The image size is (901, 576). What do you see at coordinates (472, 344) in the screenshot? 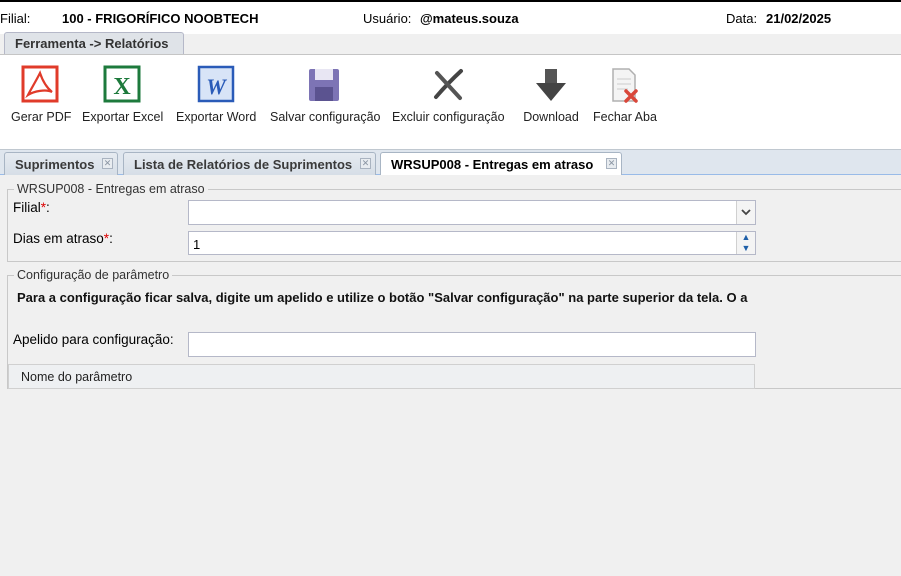
I see `apelido-input` at bounding box center [472, 344].